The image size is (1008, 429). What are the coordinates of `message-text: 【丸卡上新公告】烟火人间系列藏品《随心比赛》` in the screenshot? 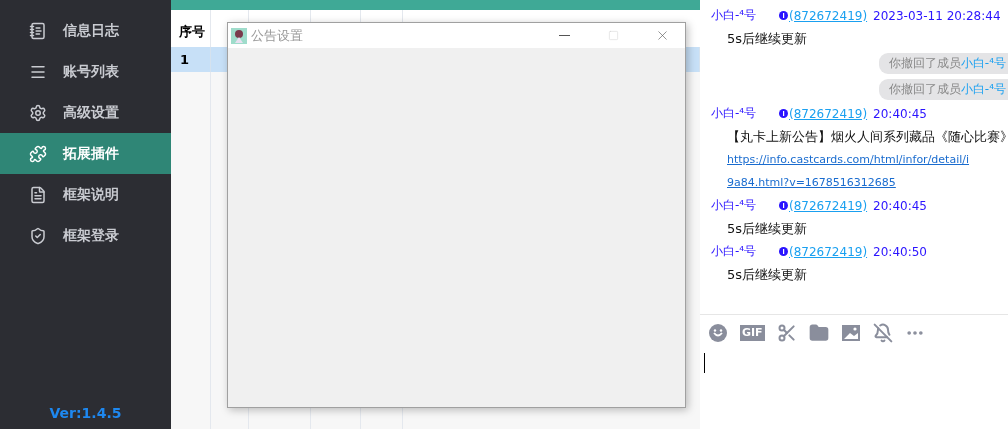 It's located at (867, 136).